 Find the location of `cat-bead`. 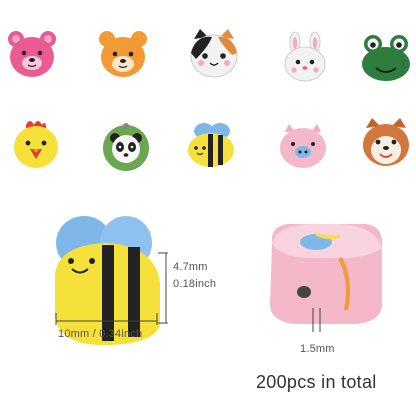

cat-bead is located at coordinates (214, 53).